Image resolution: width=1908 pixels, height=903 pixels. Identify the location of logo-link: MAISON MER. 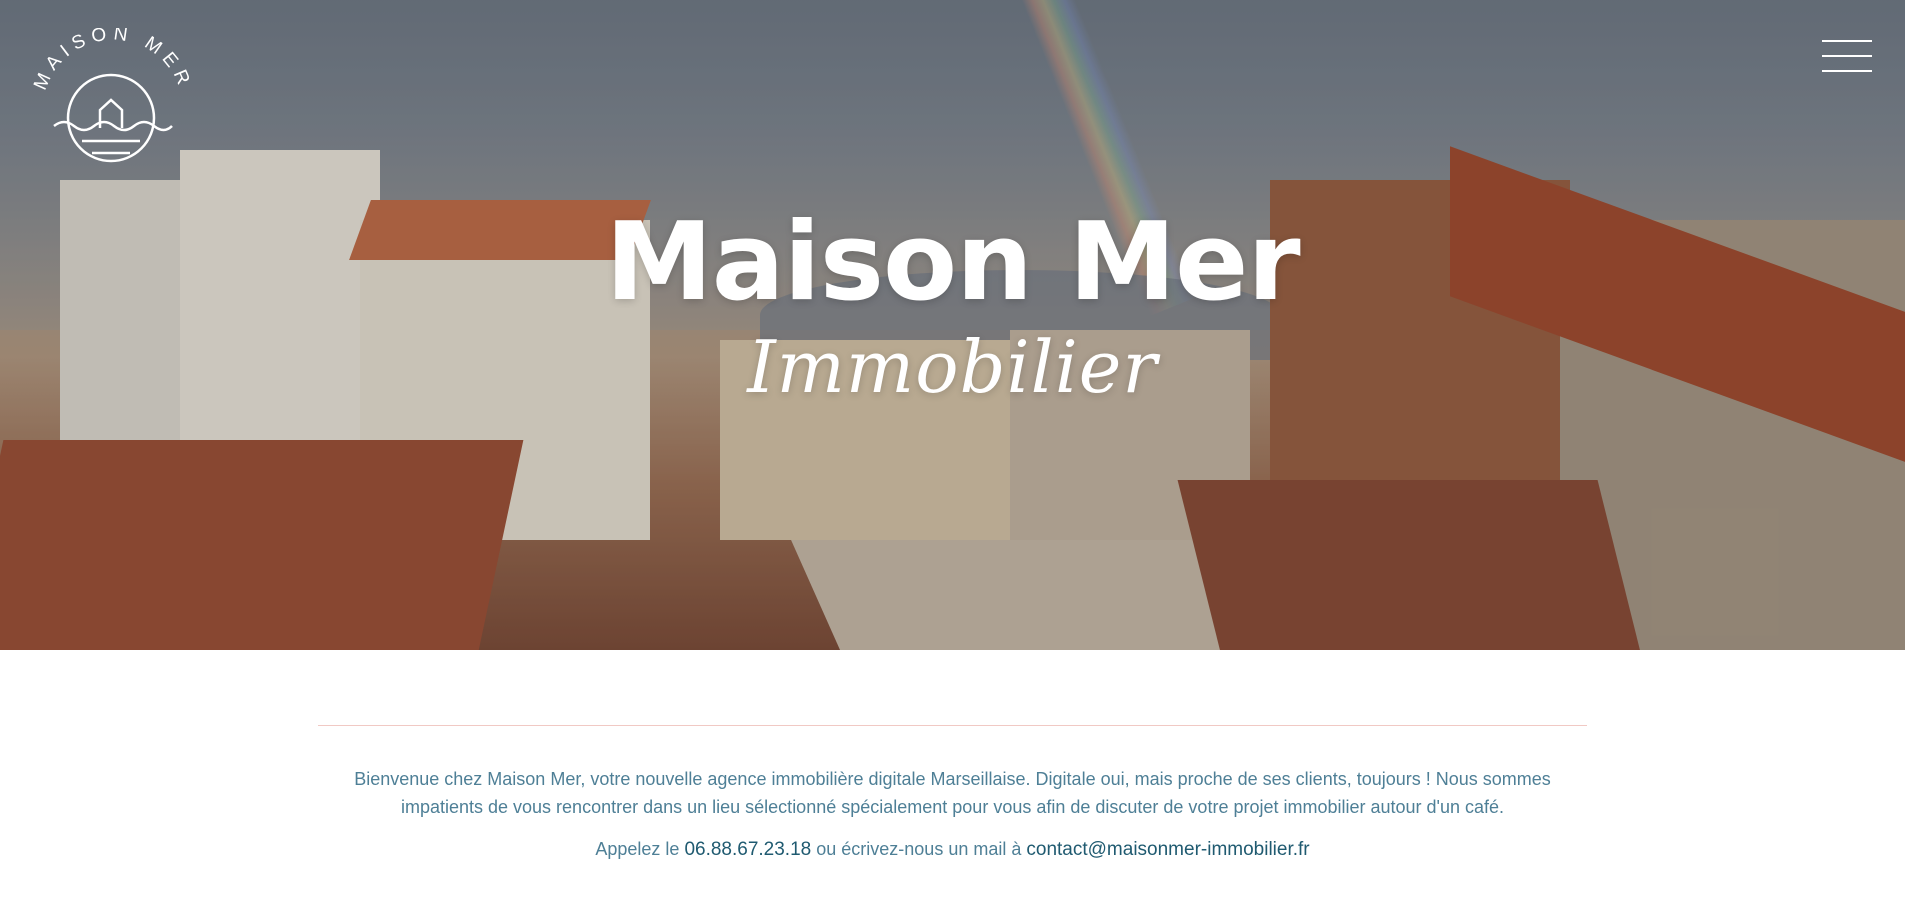
(115, 95).